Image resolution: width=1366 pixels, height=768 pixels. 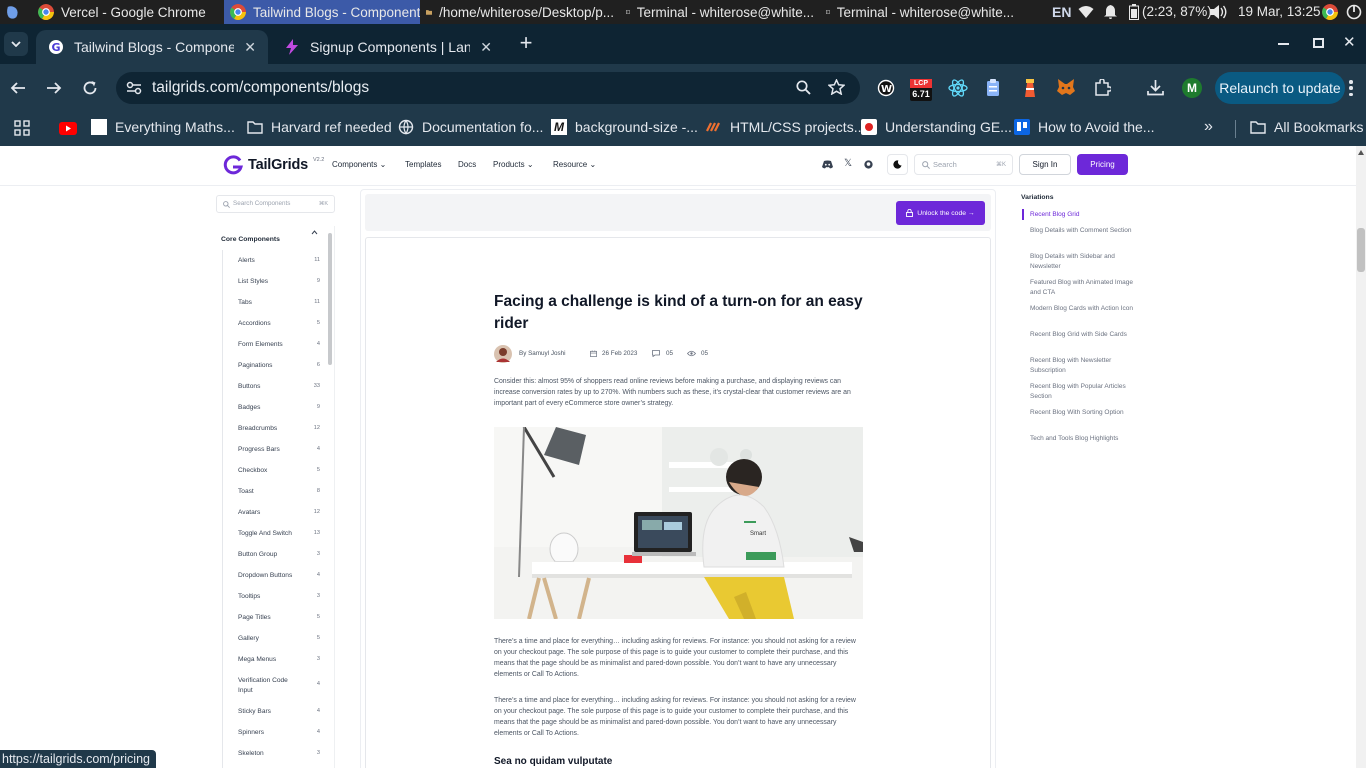 What do you see at coordinates (574, 164) in the screenshot?
I see `nav-resource: Resource ⌄` at bounding box center [574, 164].